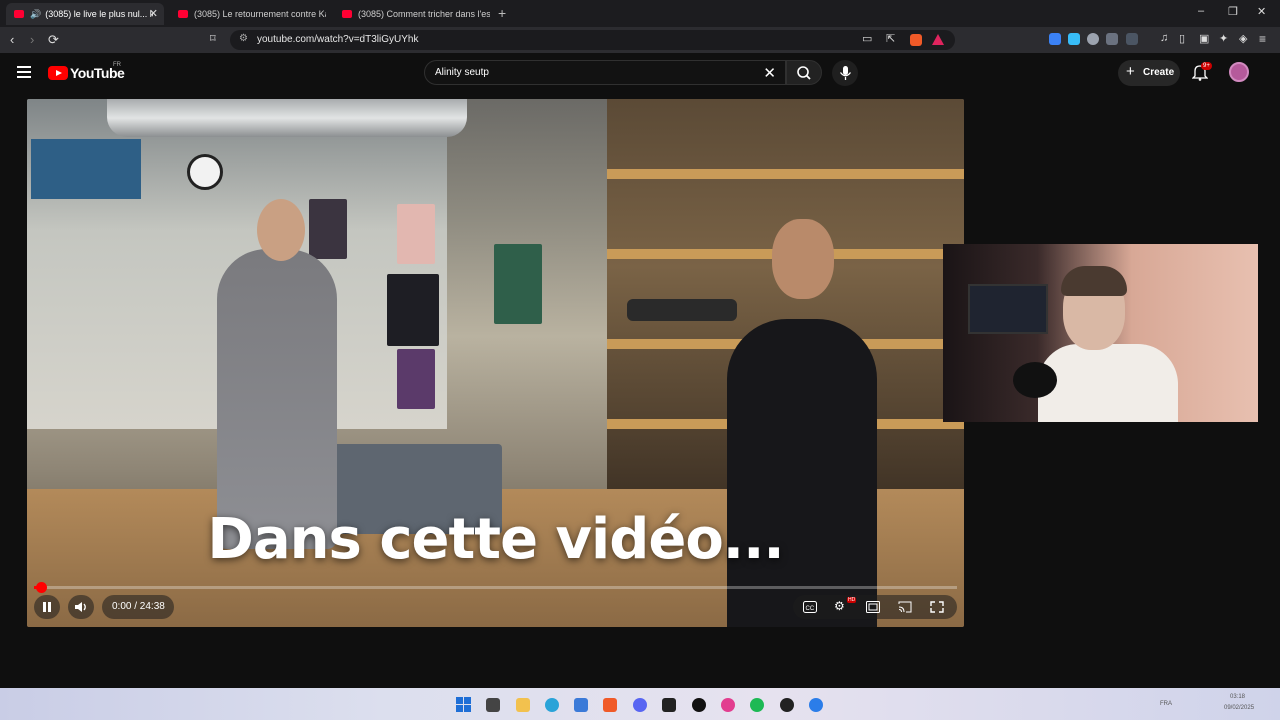 The height and width of the screenshot is (720, 1280). Describe the element at coordinates (495, 587) in the screenshot. I see `progress-bar` at that location.